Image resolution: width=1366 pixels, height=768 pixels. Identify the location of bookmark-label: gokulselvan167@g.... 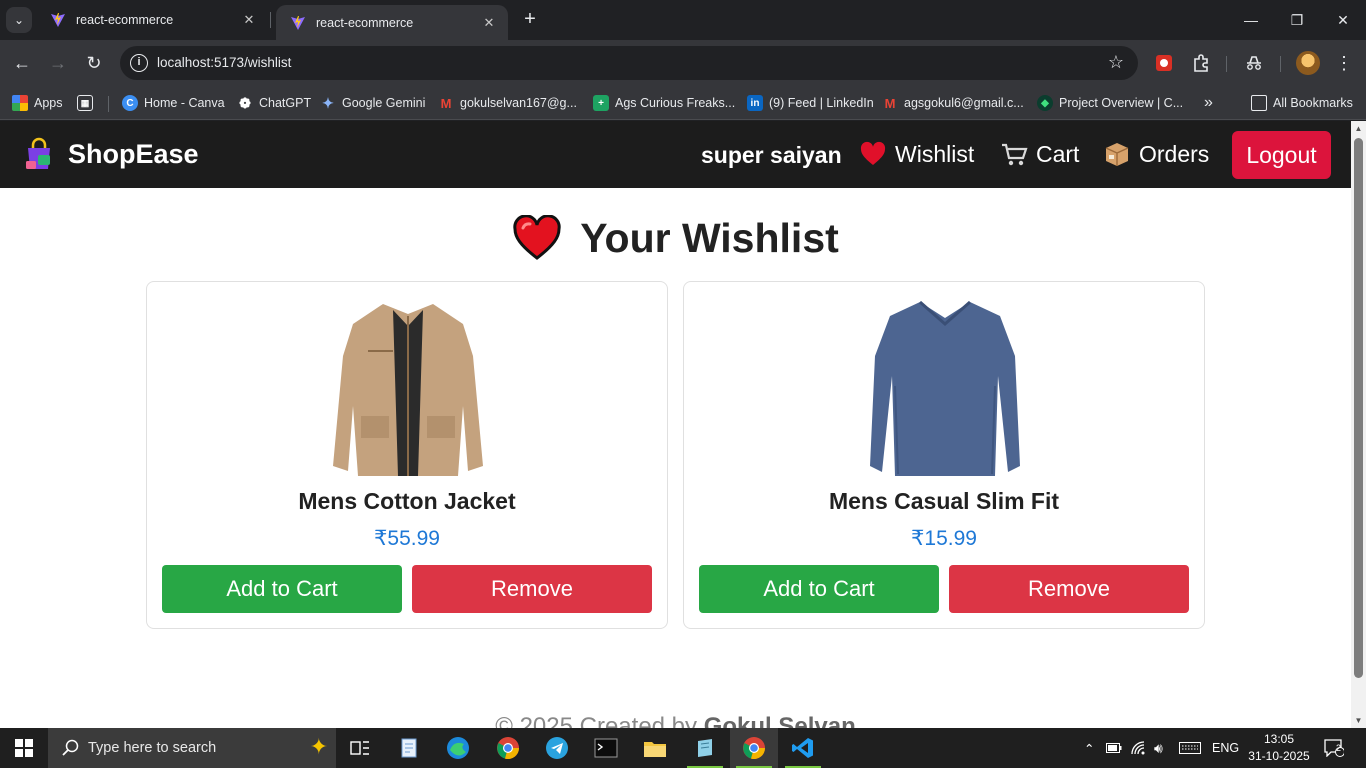
(518, 103).